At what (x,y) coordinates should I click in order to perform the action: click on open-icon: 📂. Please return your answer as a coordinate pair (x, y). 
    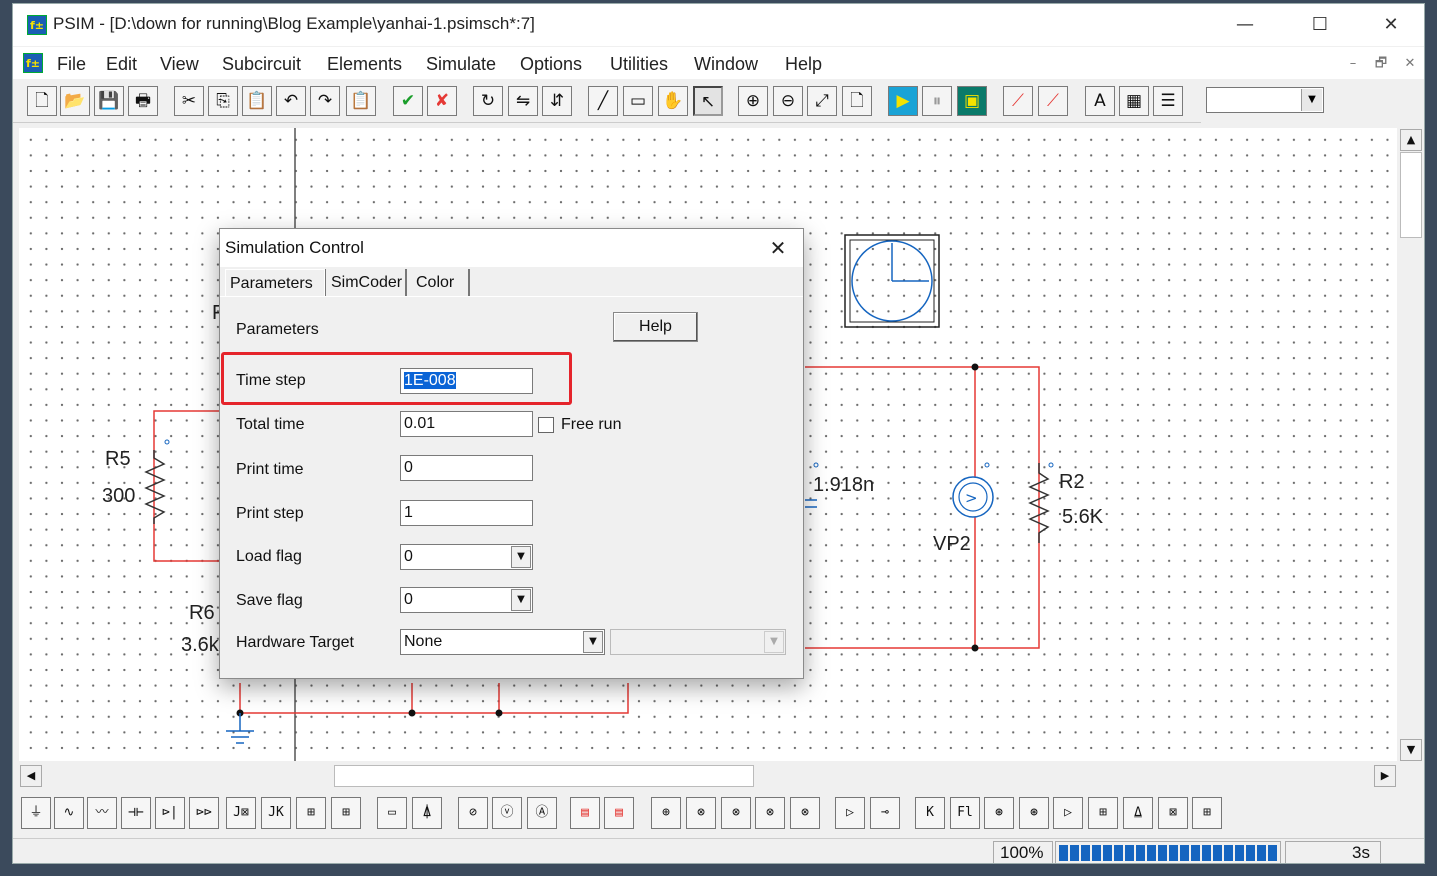
    Looking at the image, I should click on (75, 101).